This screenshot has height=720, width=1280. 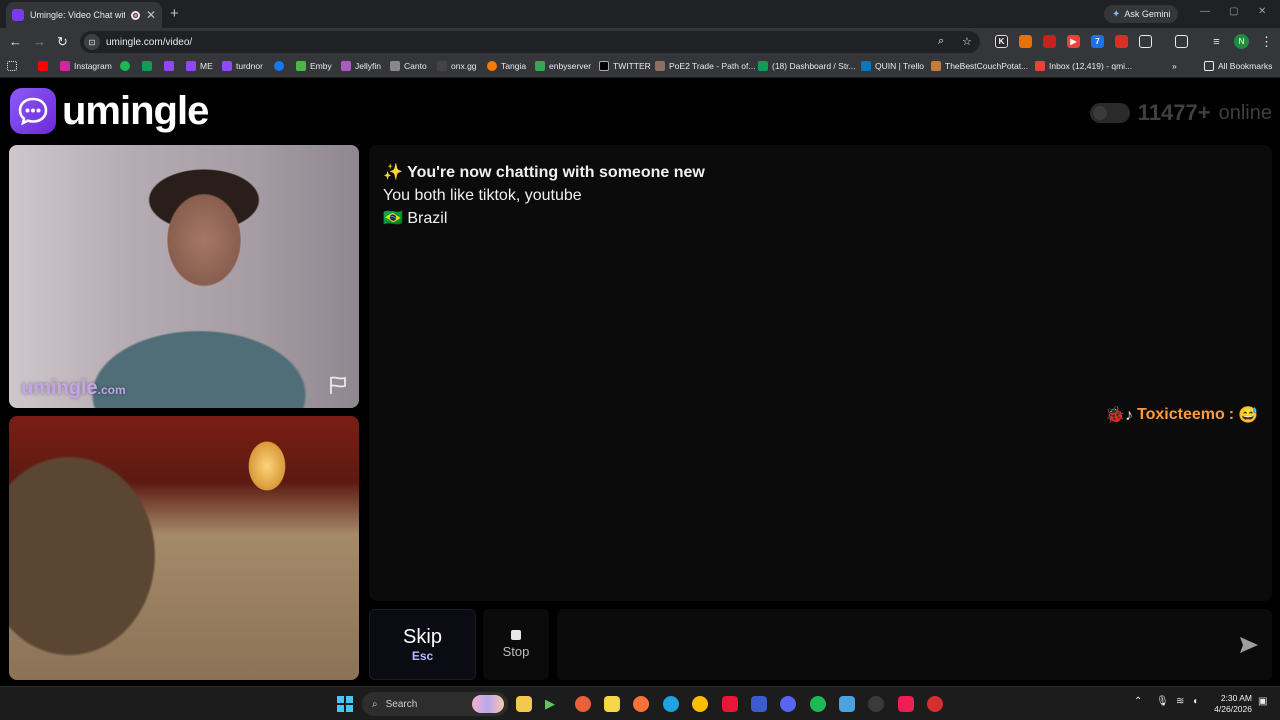 I want to click on theme-toggle, so click(x=1109, y=113).